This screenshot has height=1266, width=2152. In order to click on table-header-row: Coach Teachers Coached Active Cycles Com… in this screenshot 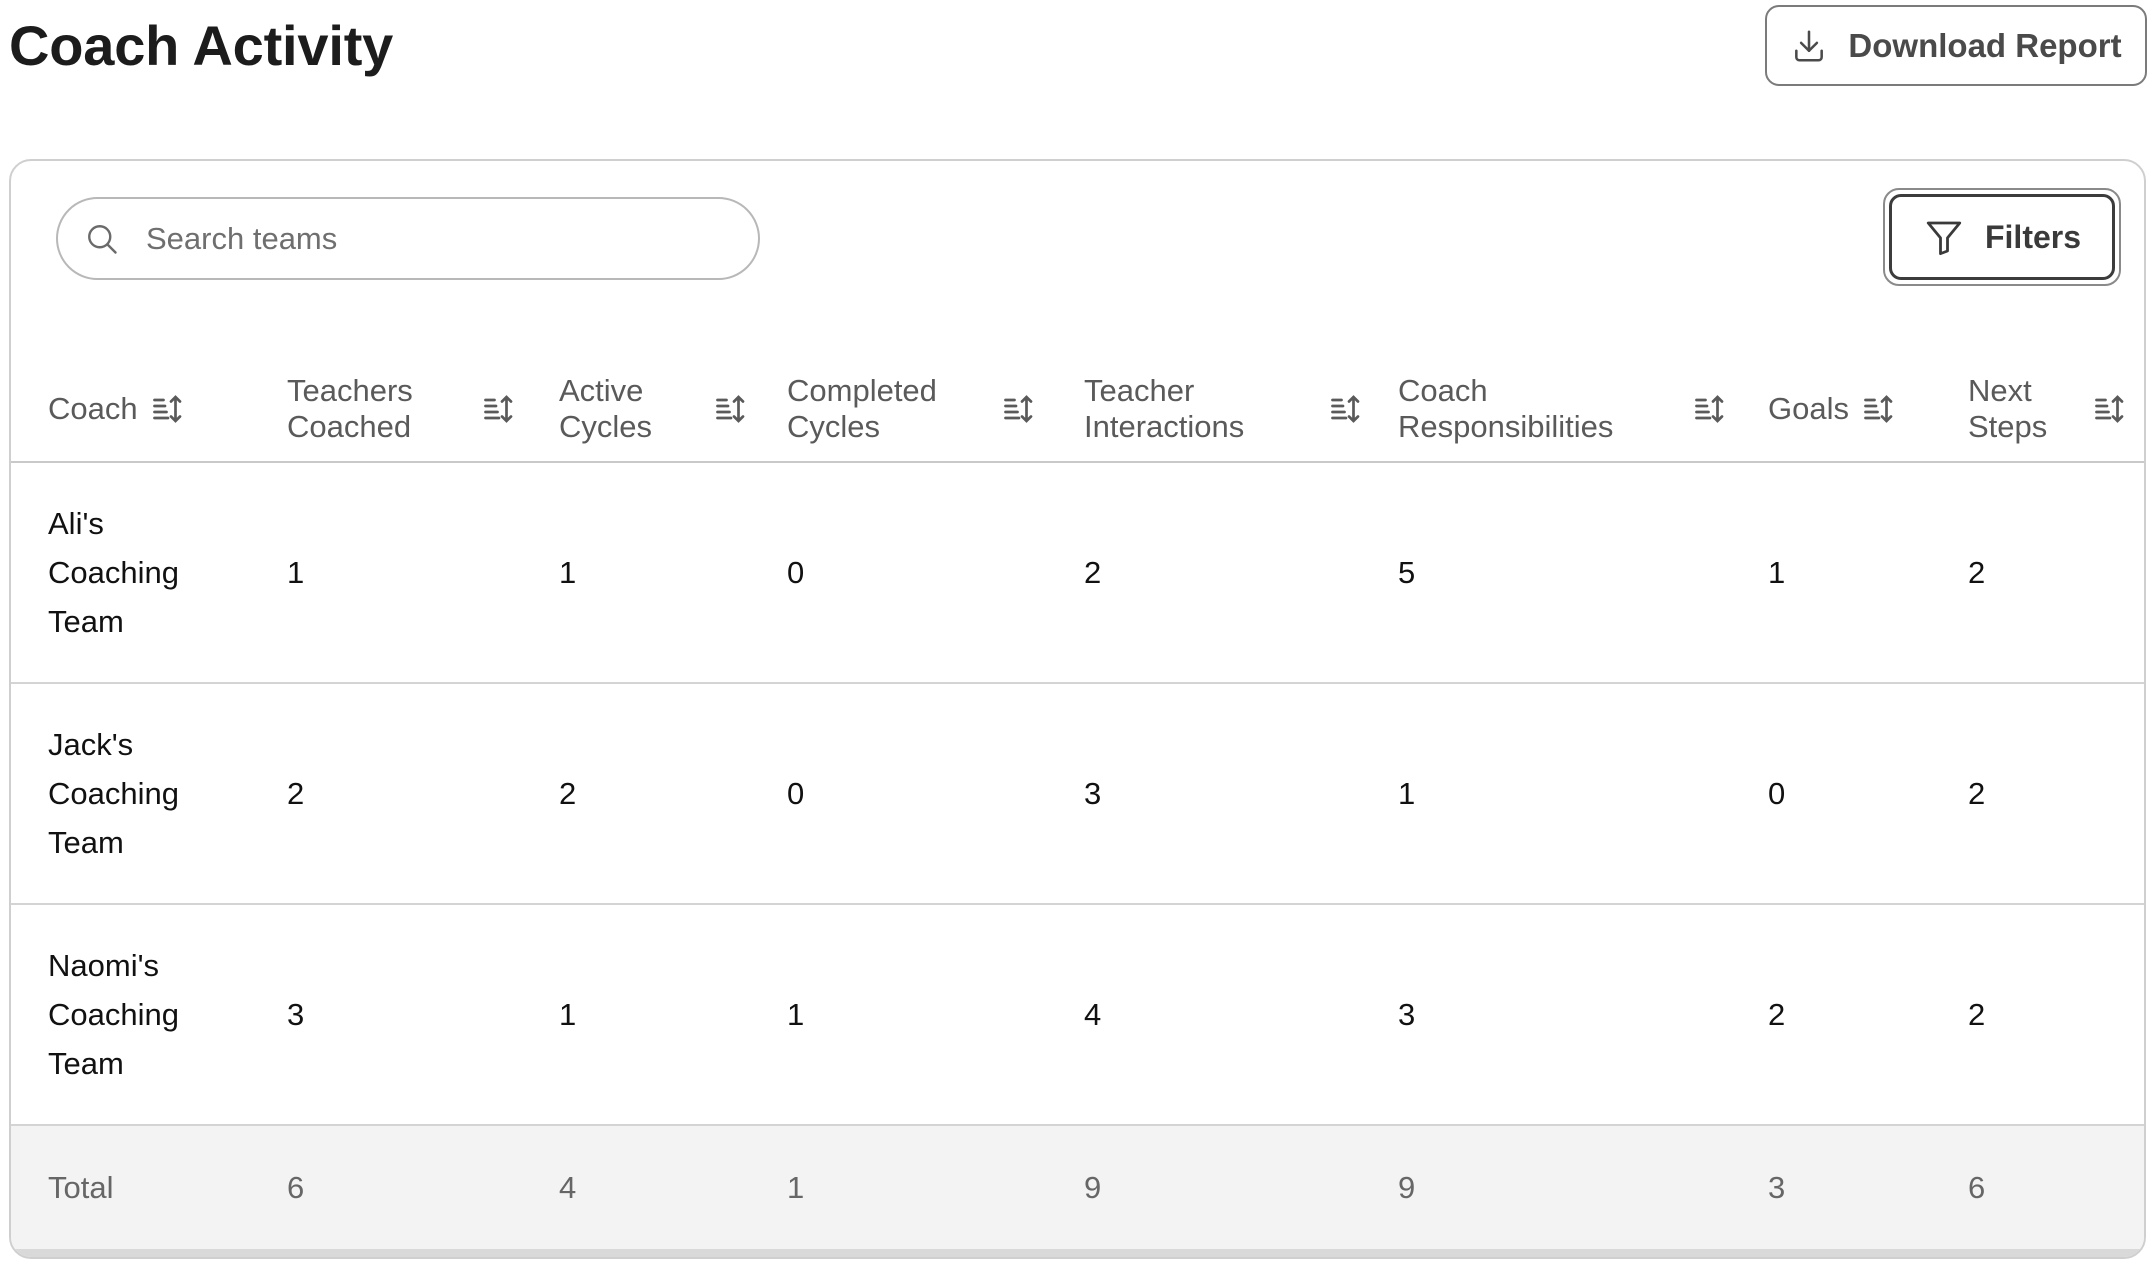, I will do `click(1077, 410)`.